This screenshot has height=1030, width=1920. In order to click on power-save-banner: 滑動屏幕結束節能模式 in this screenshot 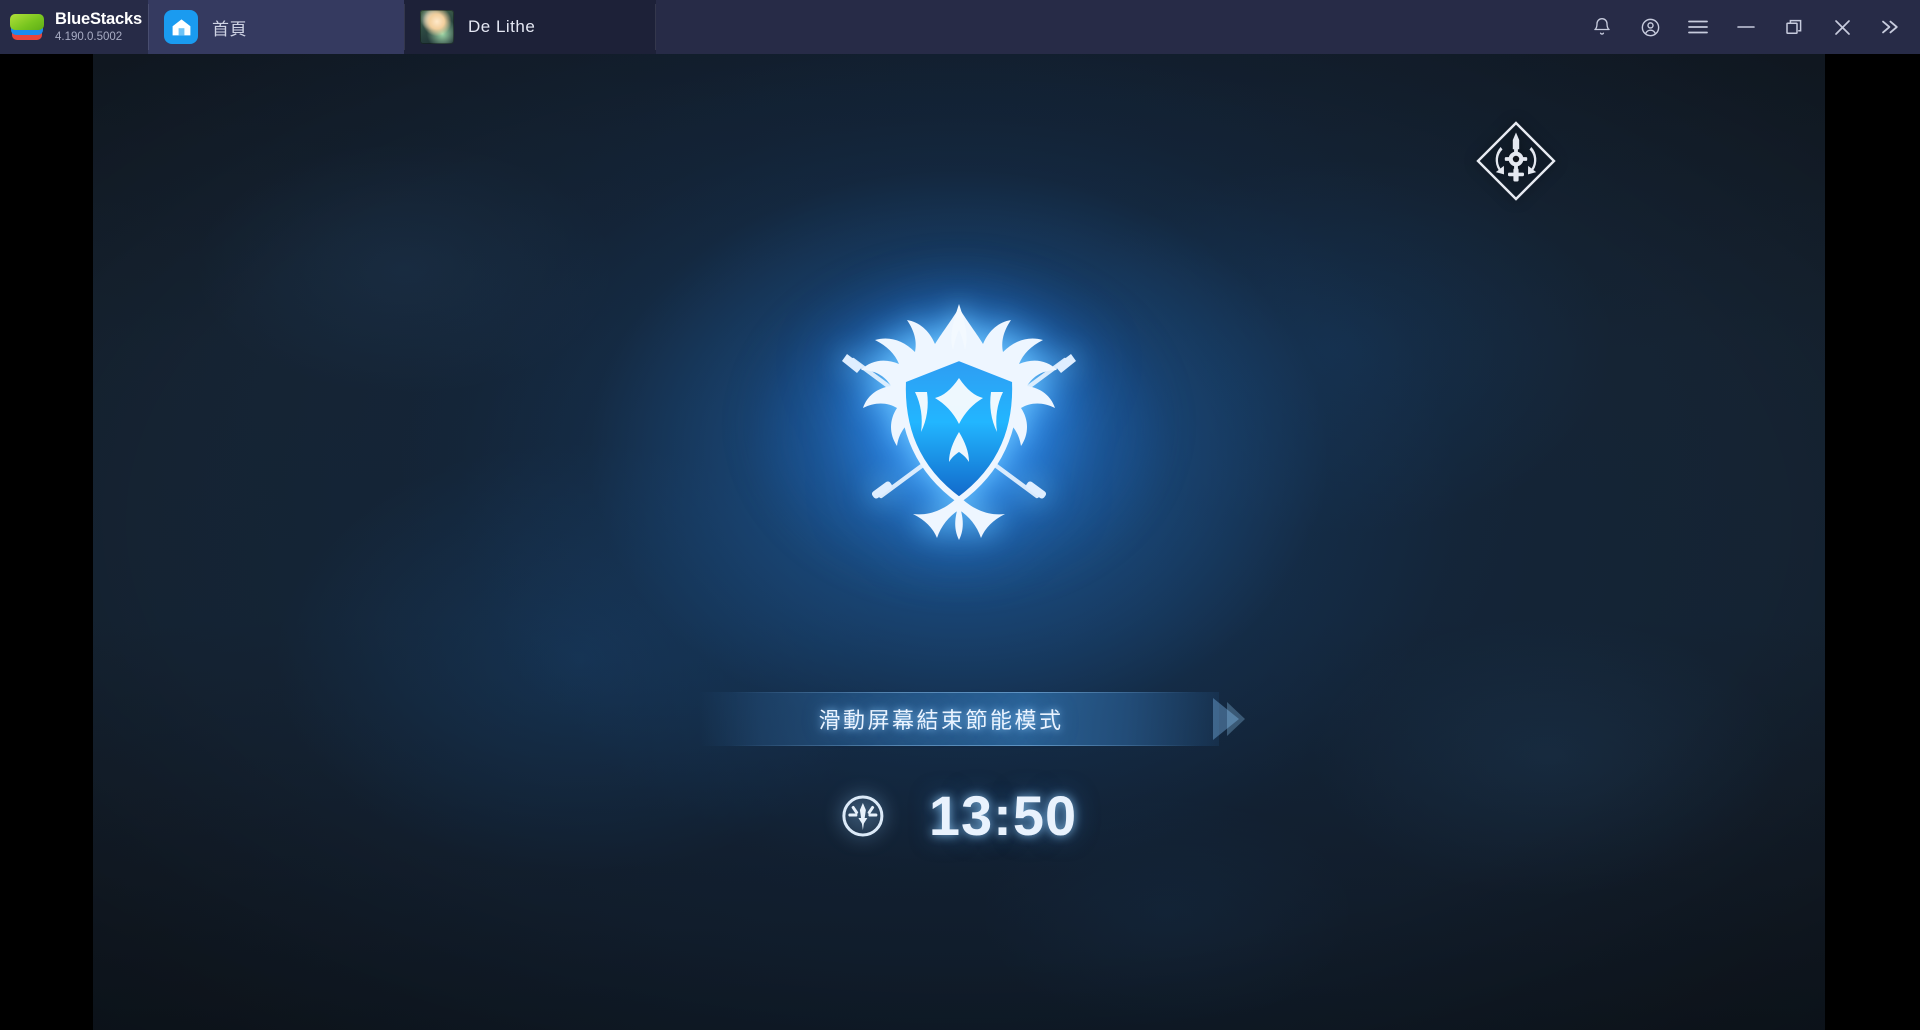, I will do `click(972, 719)`.